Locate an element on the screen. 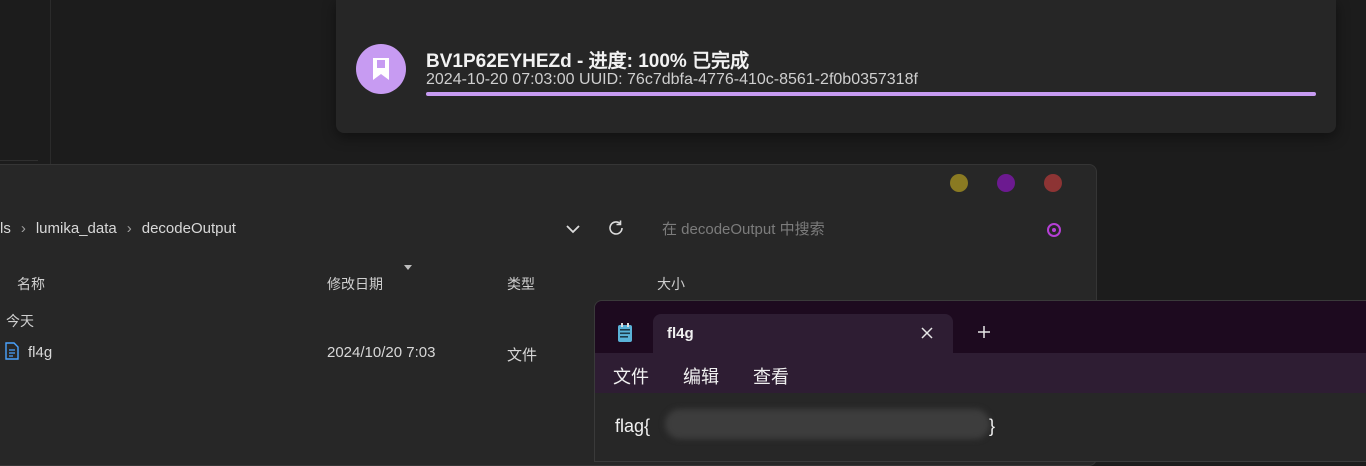  bookmark-icon is located at coordinates (381, 69).